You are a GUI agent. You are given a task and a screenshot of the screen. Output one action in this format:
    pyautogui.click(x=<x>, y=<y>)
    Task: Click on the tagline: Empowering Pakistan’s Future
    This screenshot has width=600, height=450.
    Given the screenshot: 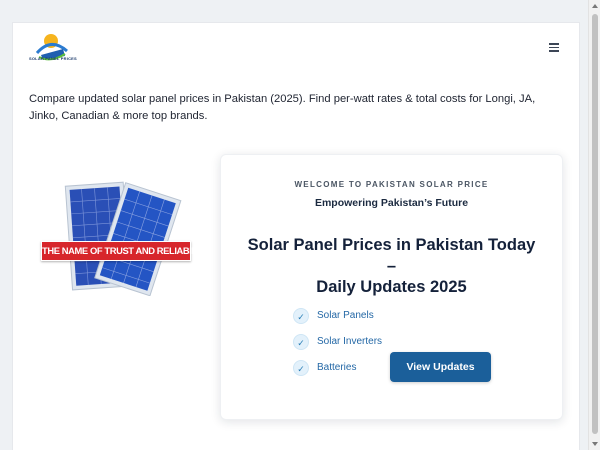 What is the action you would take?
    pyautogui.click(x=391, y=203)
    